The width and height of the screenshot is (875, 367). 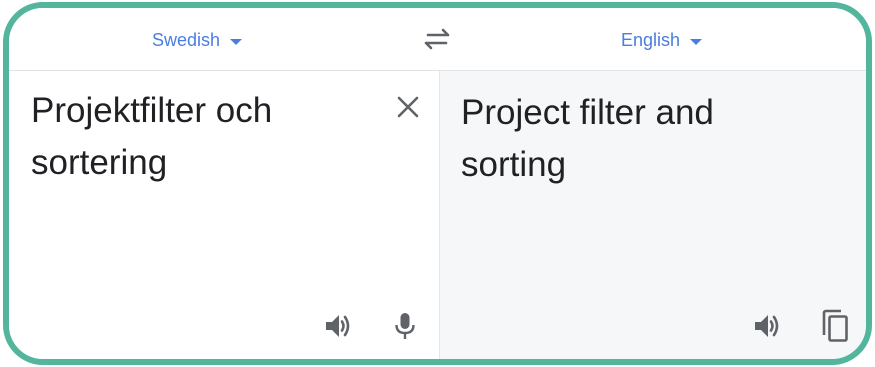 I want to click on source-language-selector: Swedish, so click(x=197, y=40).